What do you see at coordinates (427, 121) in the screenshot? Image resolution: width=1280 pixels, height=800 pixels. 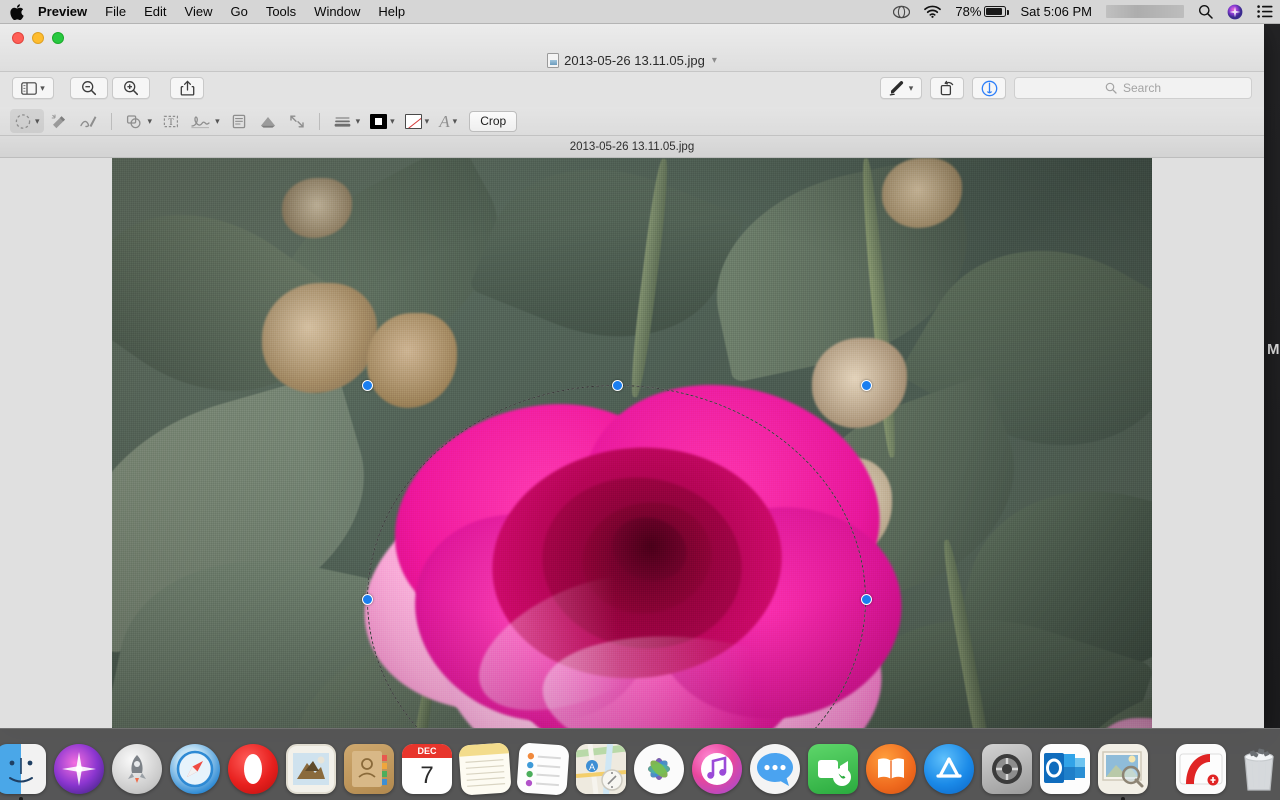 I see `fill-color-chevron-down-icon: ▾` at bounding box center [427, 121].